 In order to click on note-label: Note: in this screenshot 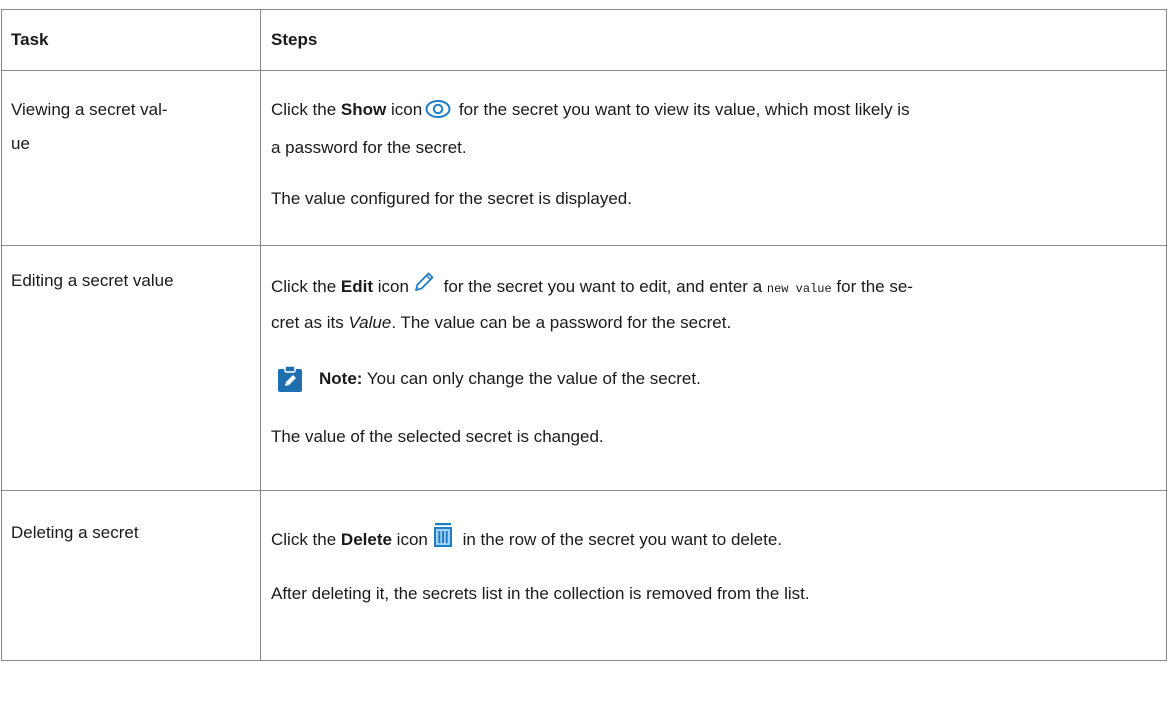, I will do `click(341, 378)`.